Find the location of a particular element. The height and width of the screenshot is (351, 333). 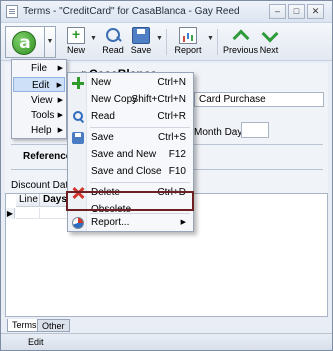

read-button: Read is located at coordinates (113, 42).